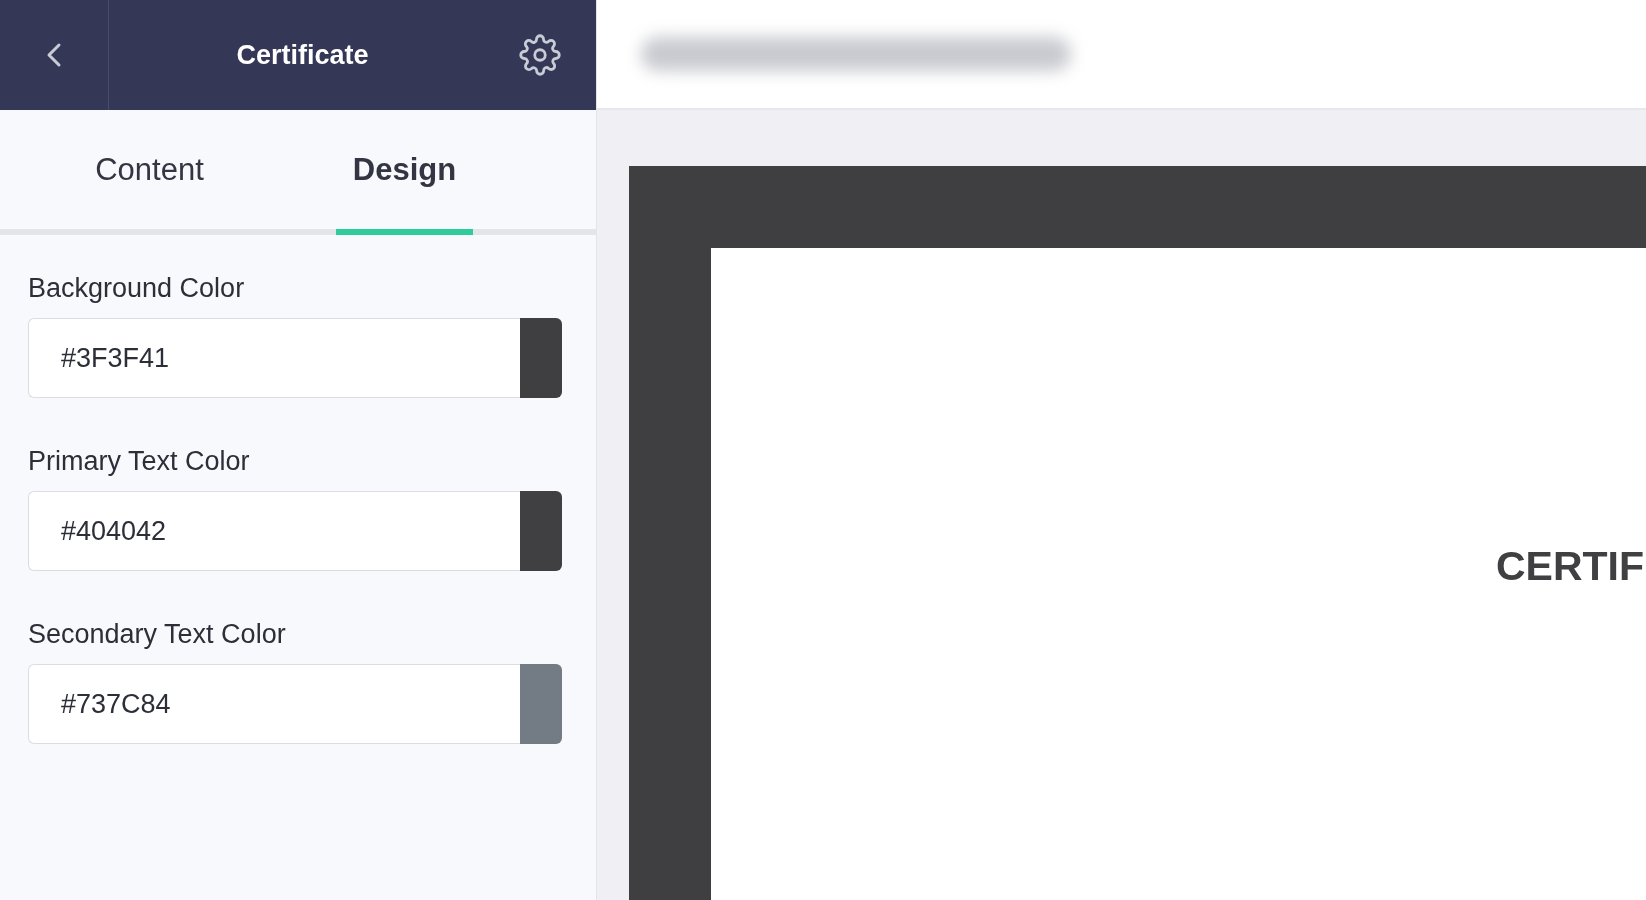 The image size is (1646, 900). Describe the element at coordinates (302, 55) in the screenshot. I see `panel-title: Certificate` at that location.